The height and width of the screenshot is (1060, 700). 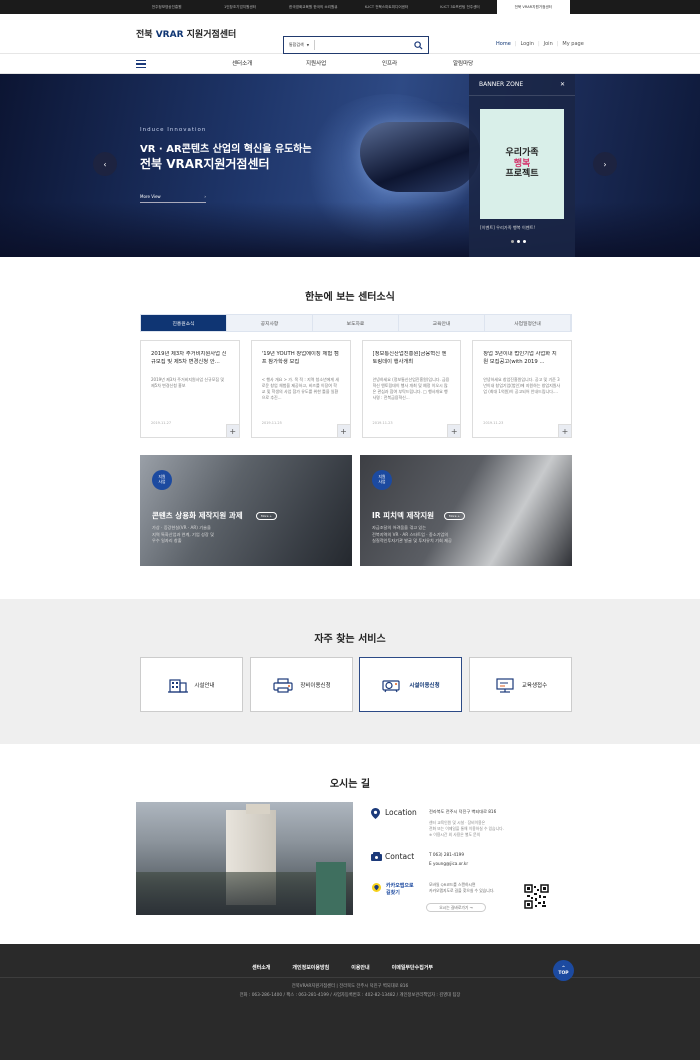 I want to click on services-title: 자주 찾는 서비스, so click(x=350, y=639).